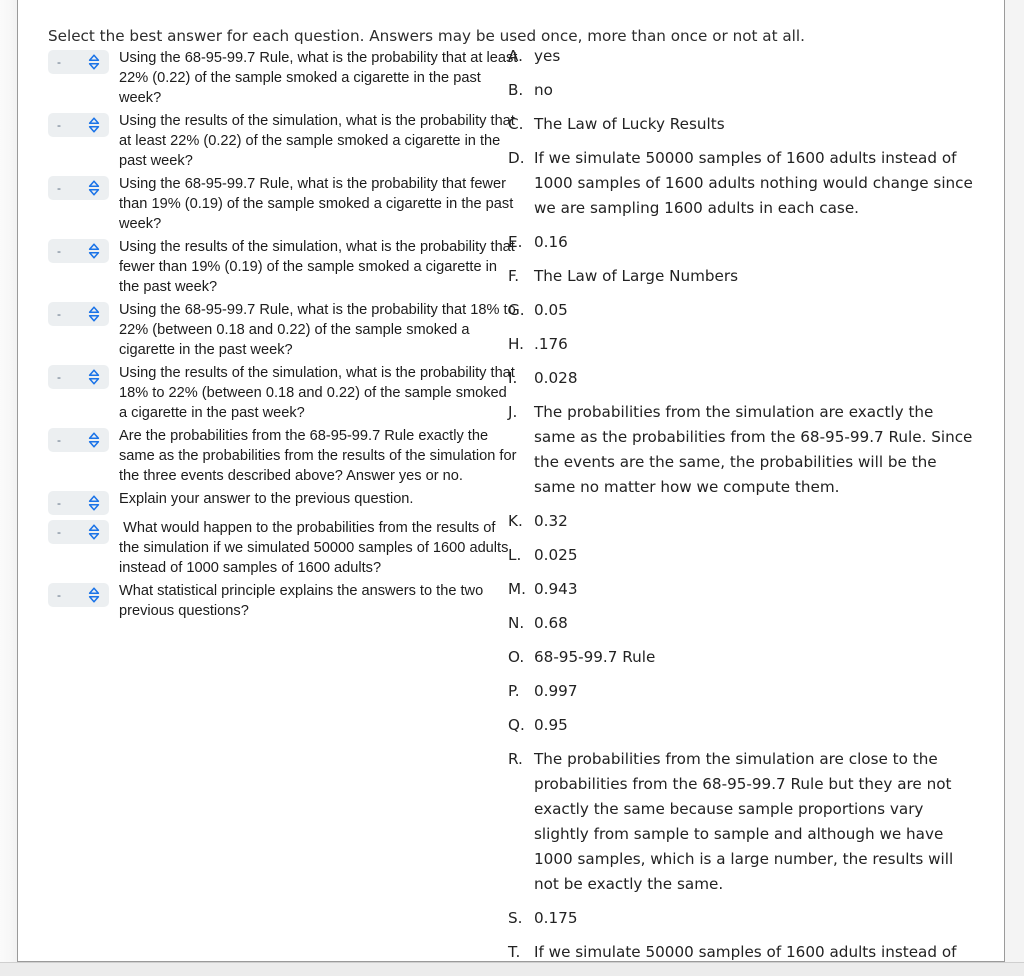 The height and width of the screenshot is (976, 1024). I want to click on answer-option-text: 0.025, so click(556, 555).